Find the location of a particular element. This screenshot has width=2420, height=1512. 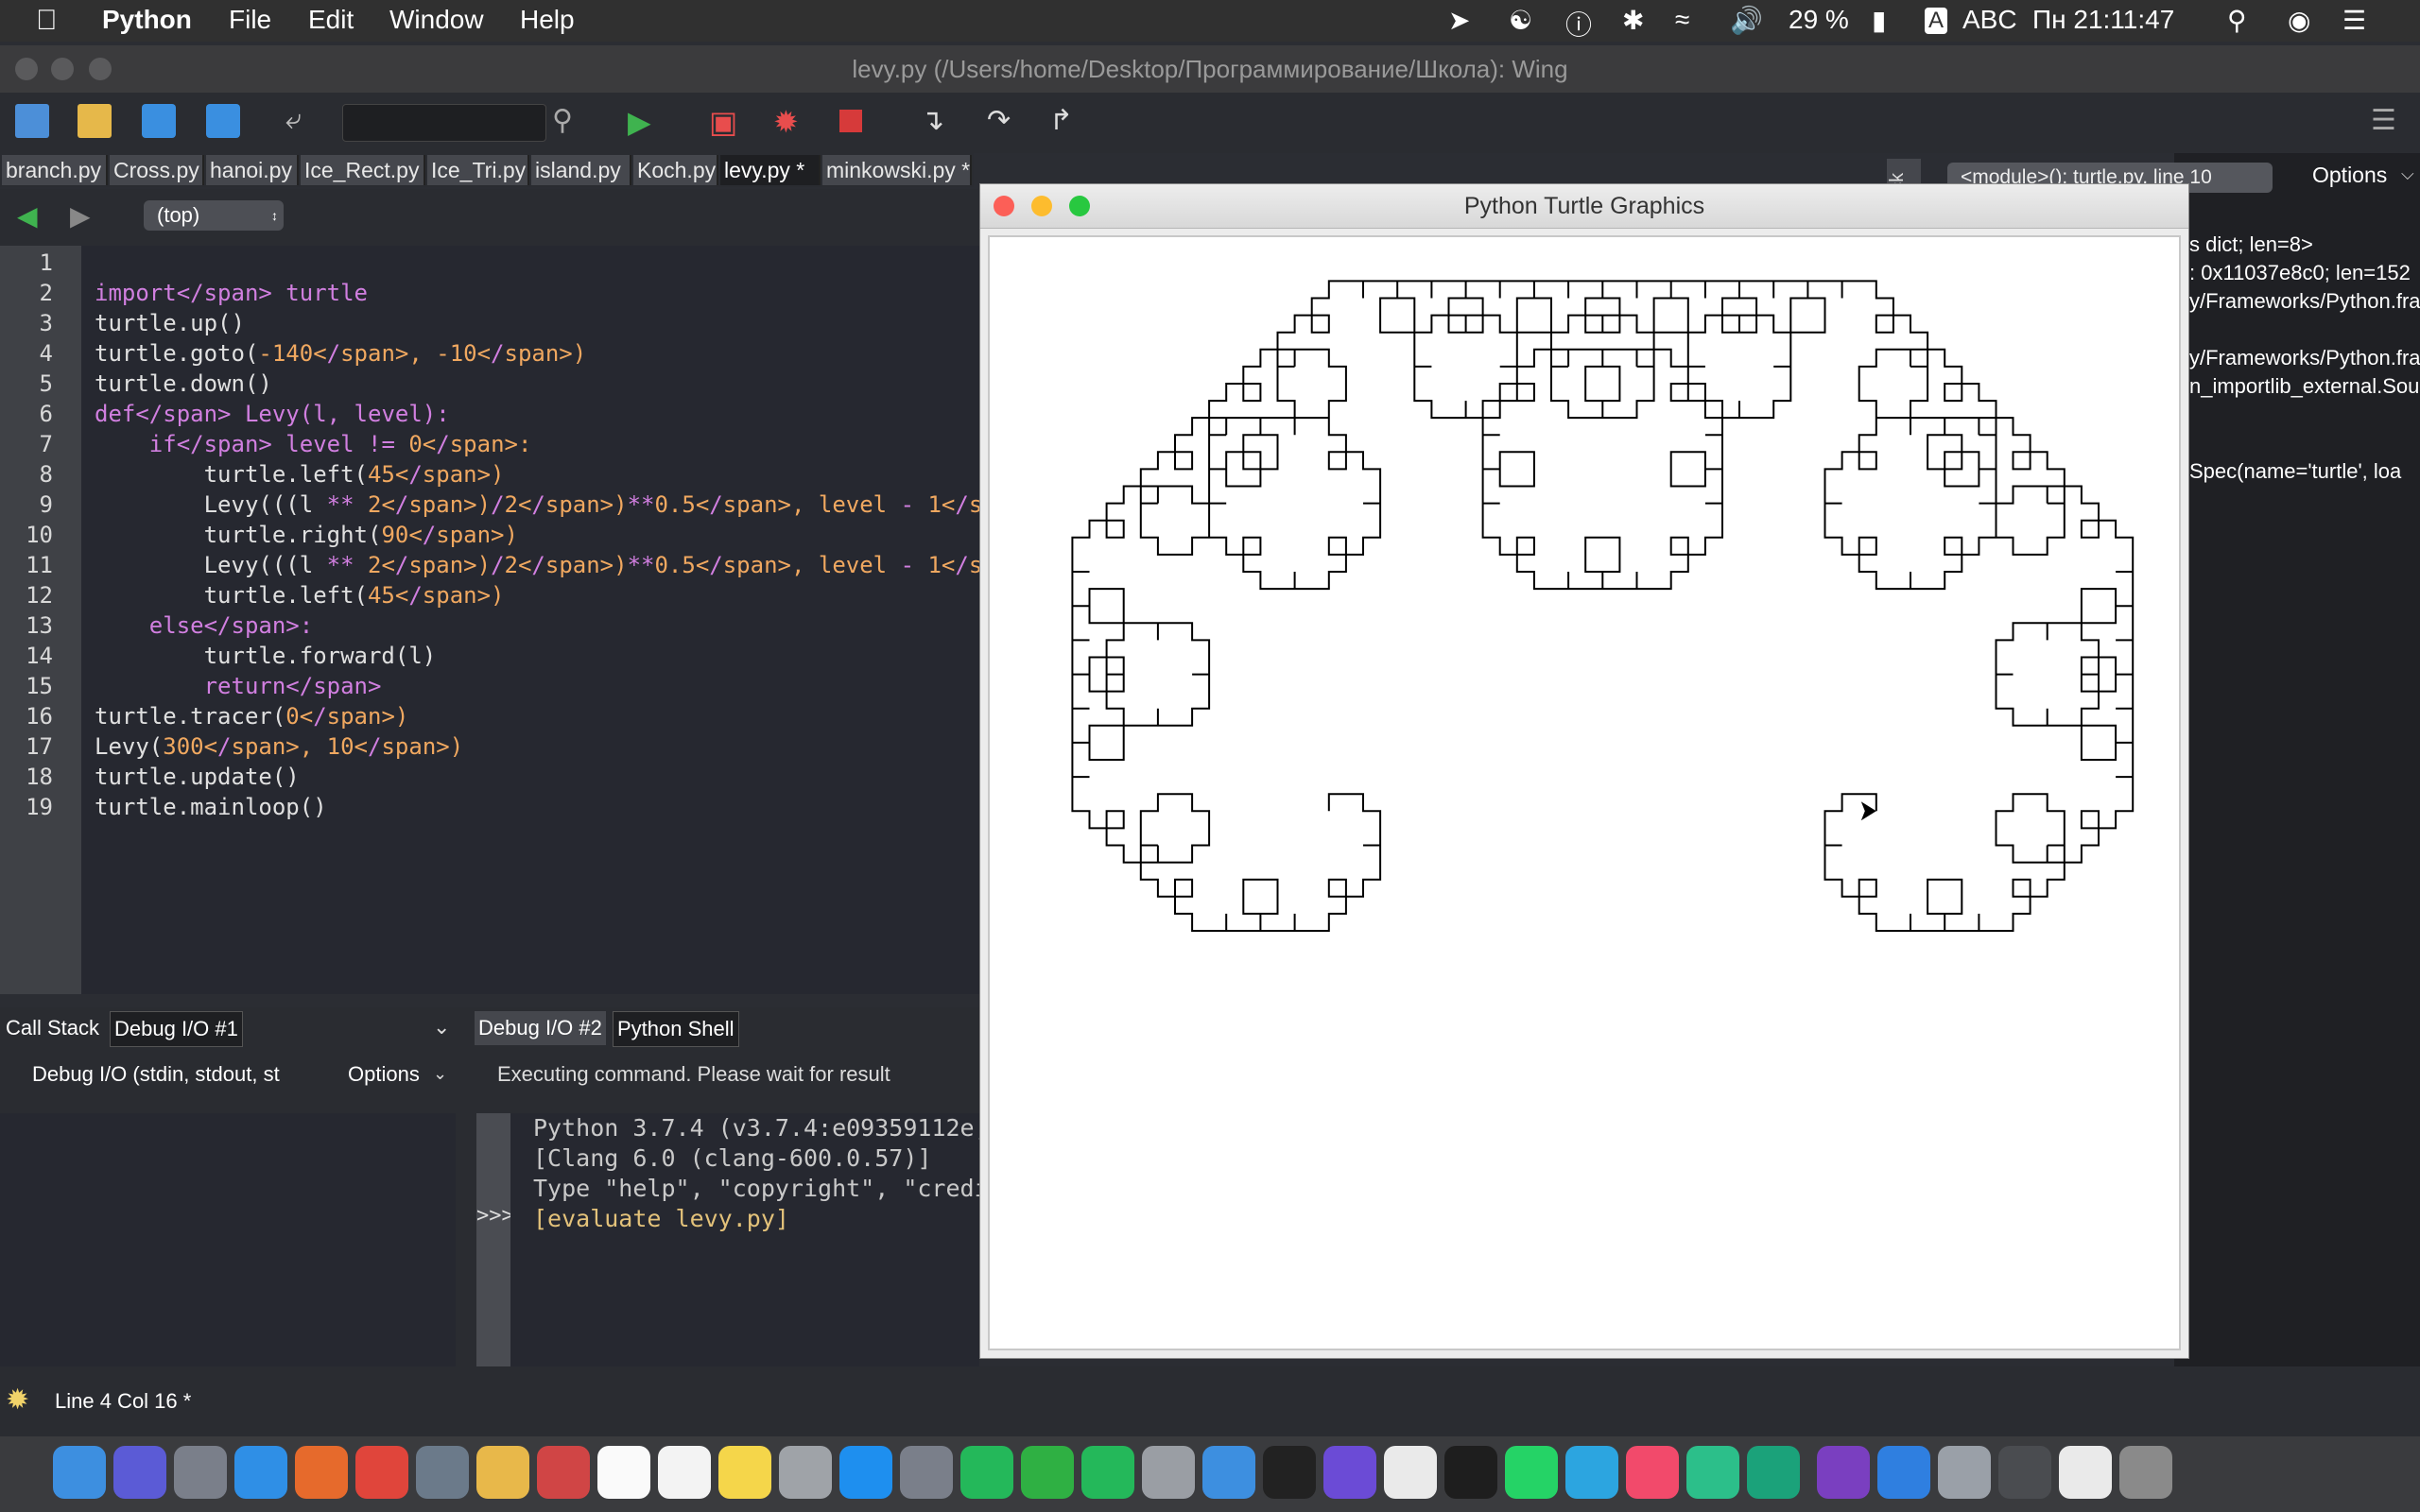

whatsapp-icon is located at coordinates (1531, 1472).